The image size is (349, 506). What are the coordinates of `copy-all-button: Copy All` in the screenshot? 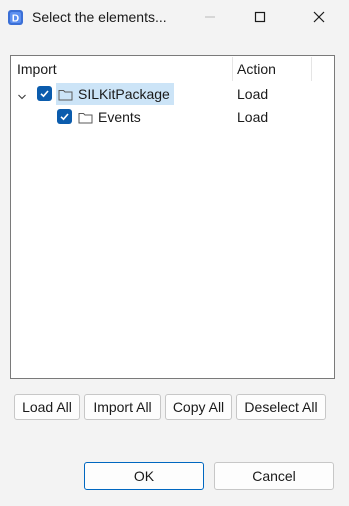 It's located at (198, 407).